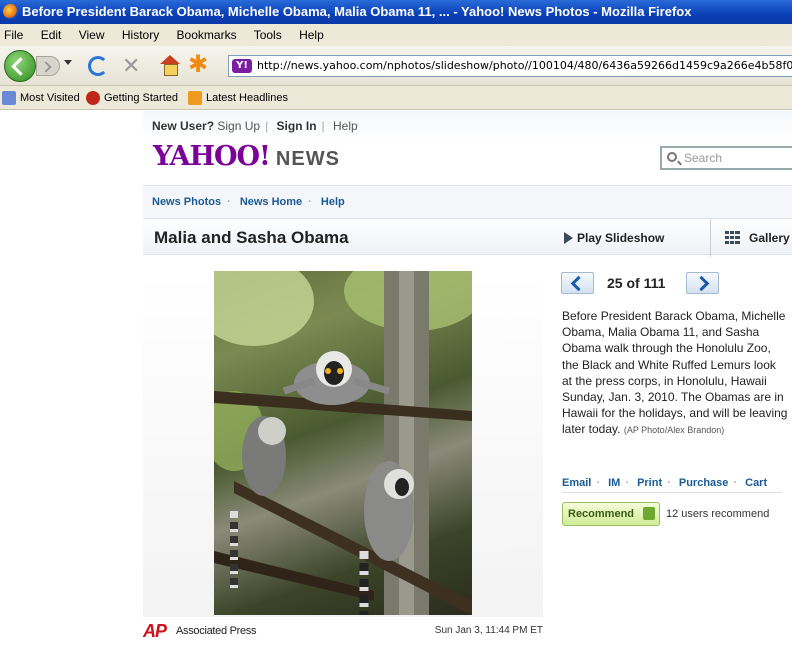 This screenshot has height=664, width=792. Describe the element at coordinates (20, 66) in the screenshot. I see `back-button` at that location.